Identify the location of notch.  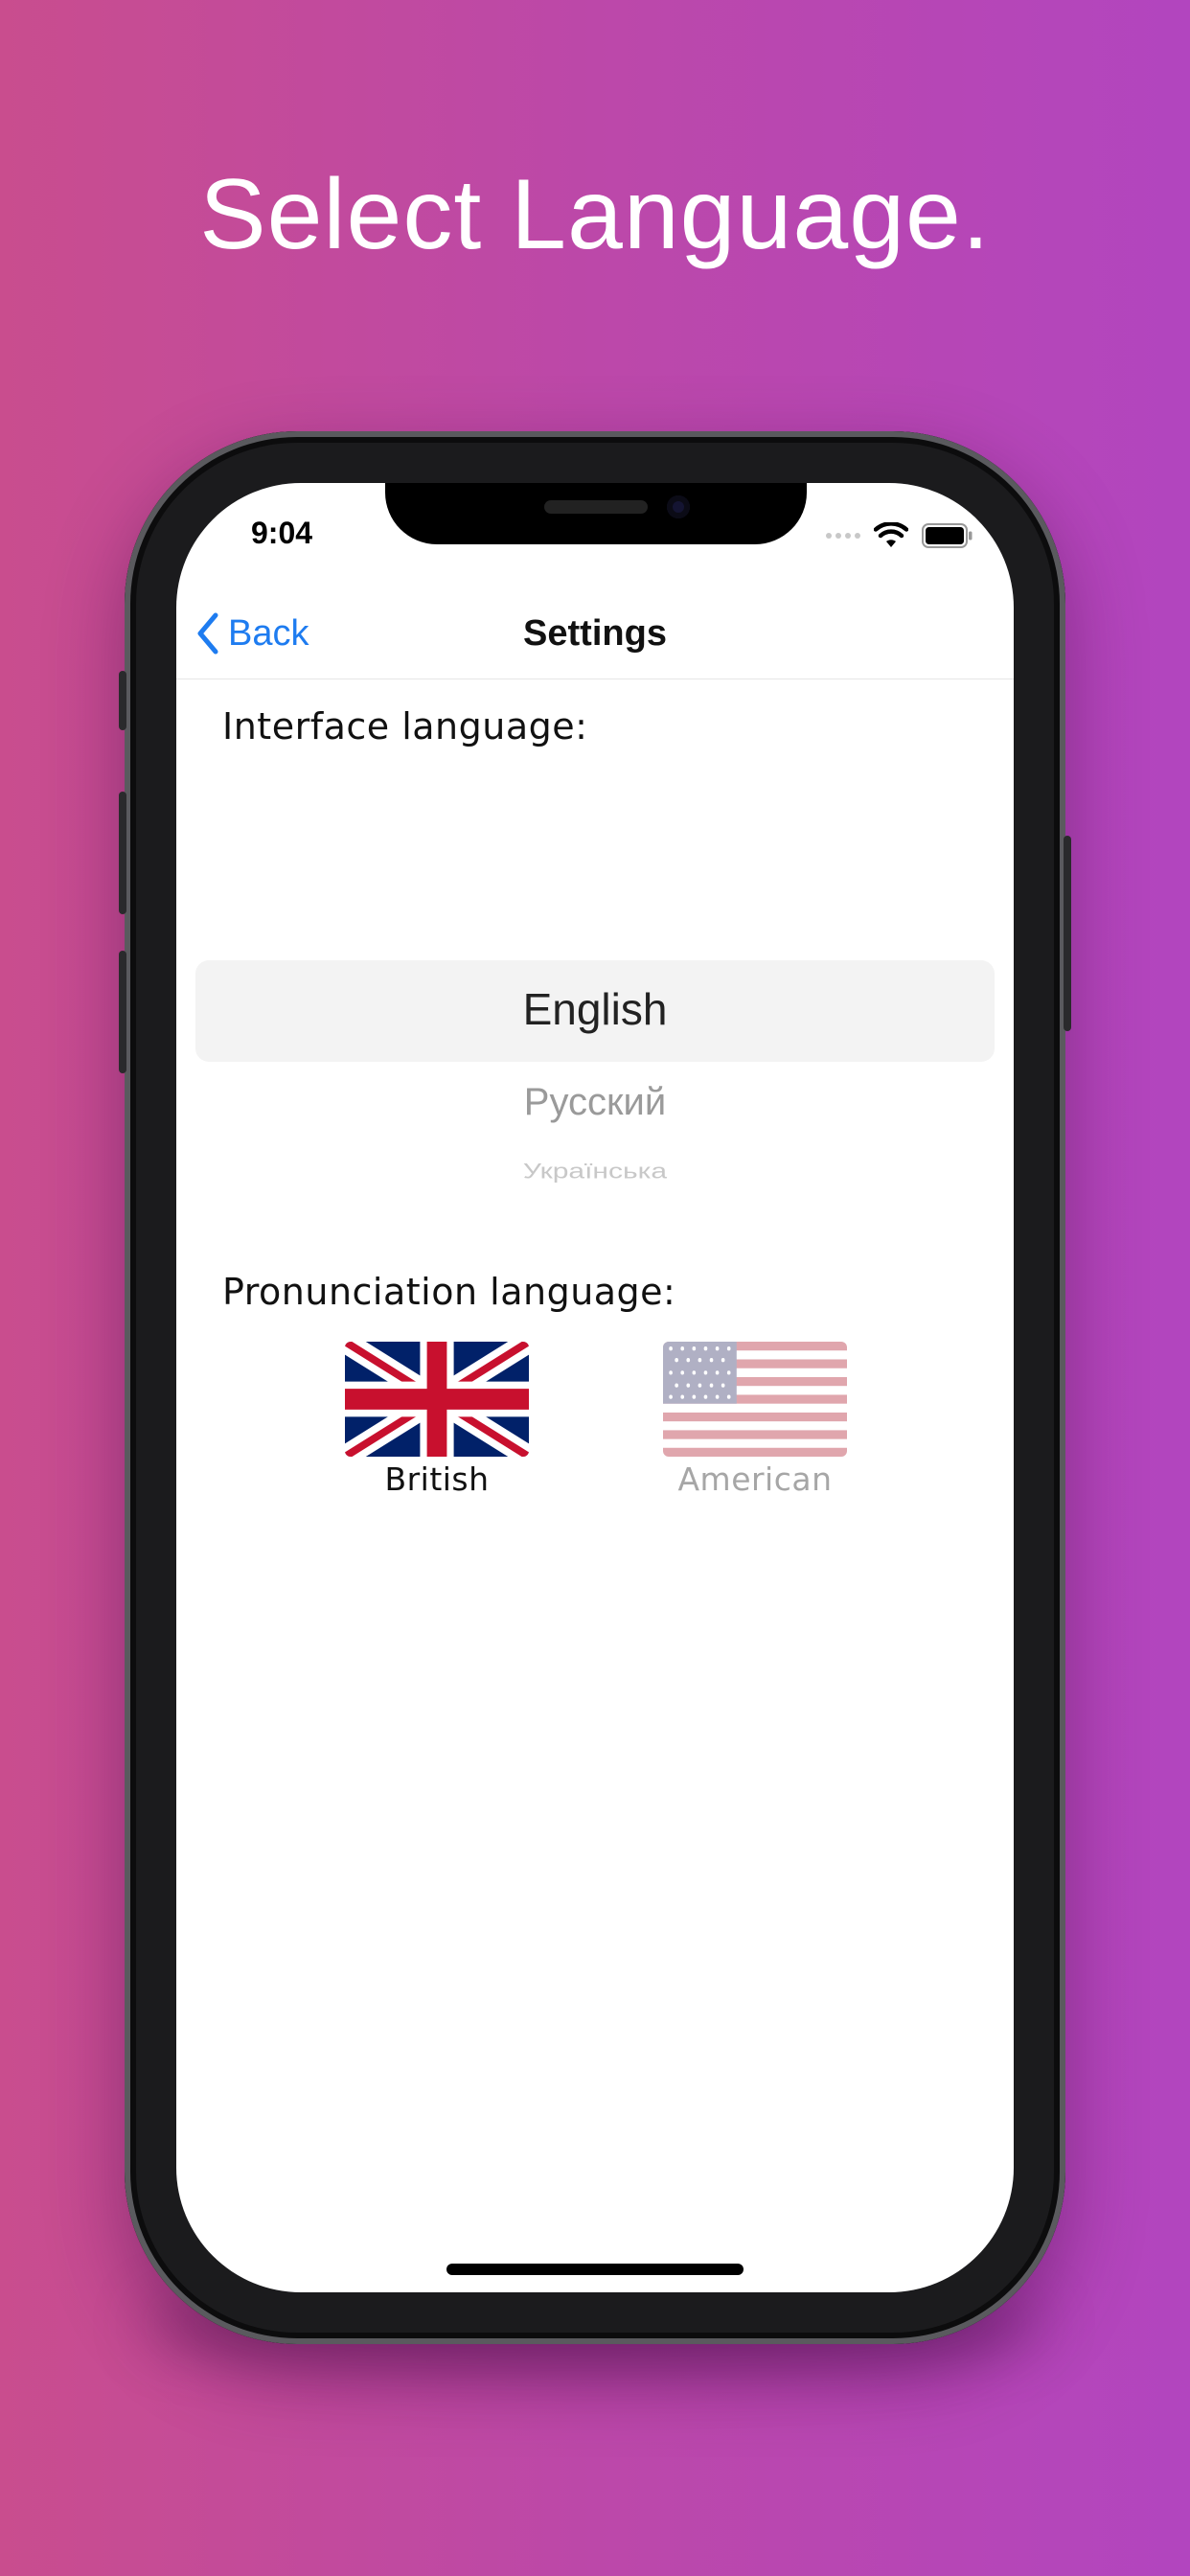
(596, 513).